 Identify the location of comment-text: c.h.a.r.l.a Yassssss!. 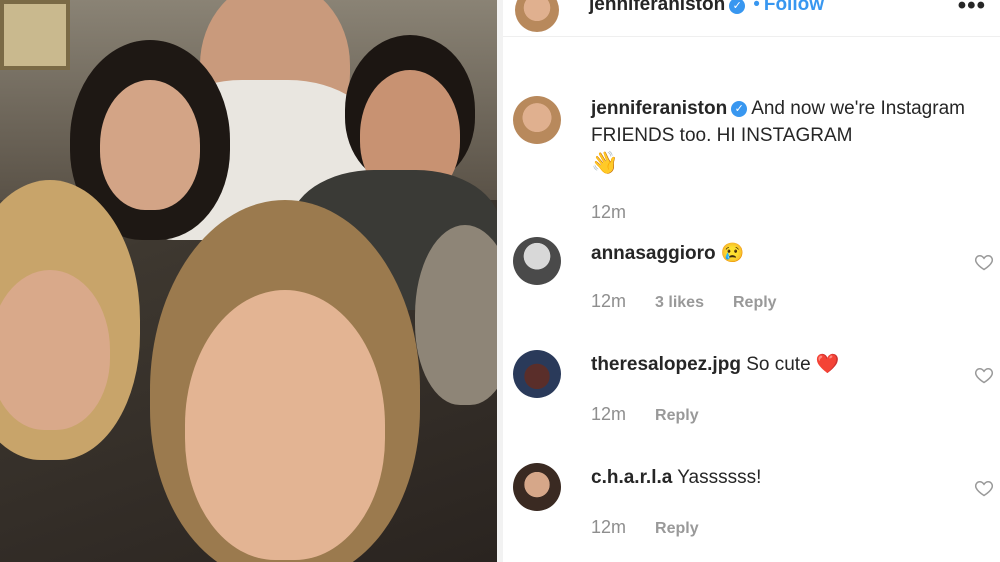
(785, 477).